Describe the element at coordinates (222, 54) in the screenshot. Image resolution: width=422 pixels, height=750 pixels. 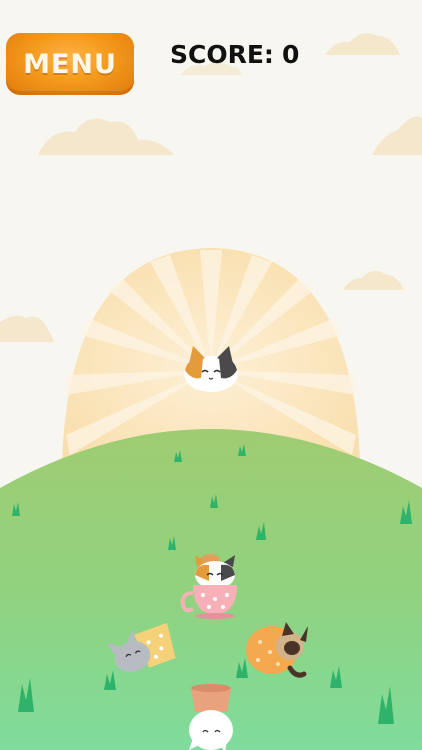
I see `score-label: SCORE:` at that location.